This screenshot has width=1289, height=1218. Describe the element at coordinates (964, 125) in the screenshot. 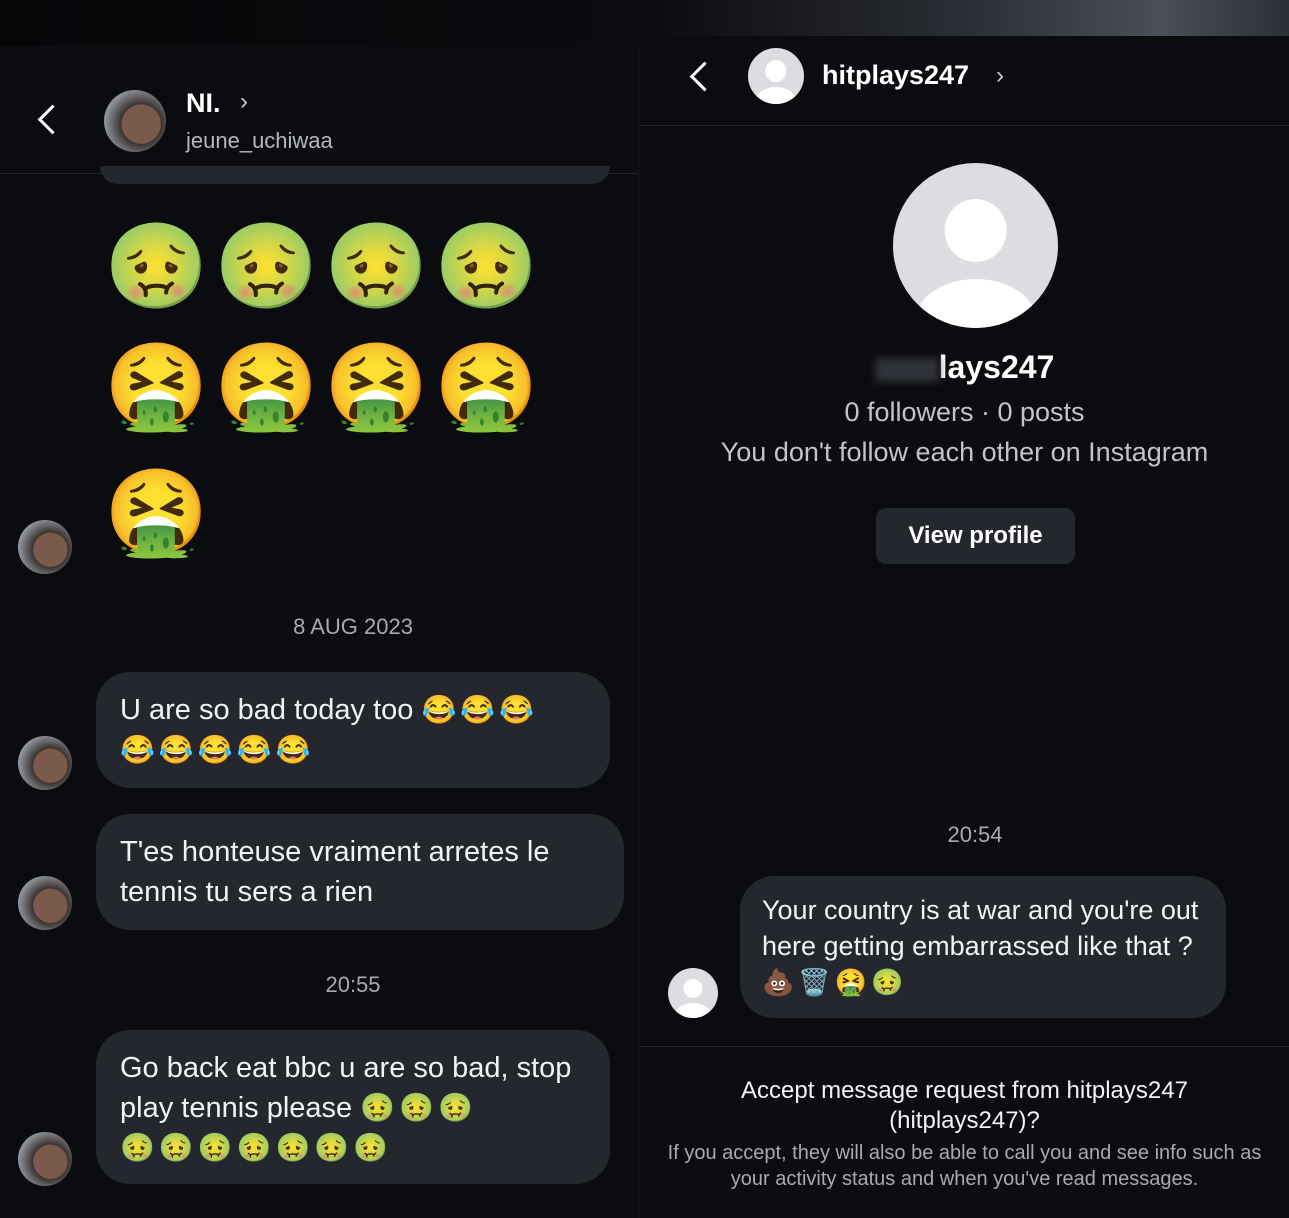

I see `header-divider` at that location.